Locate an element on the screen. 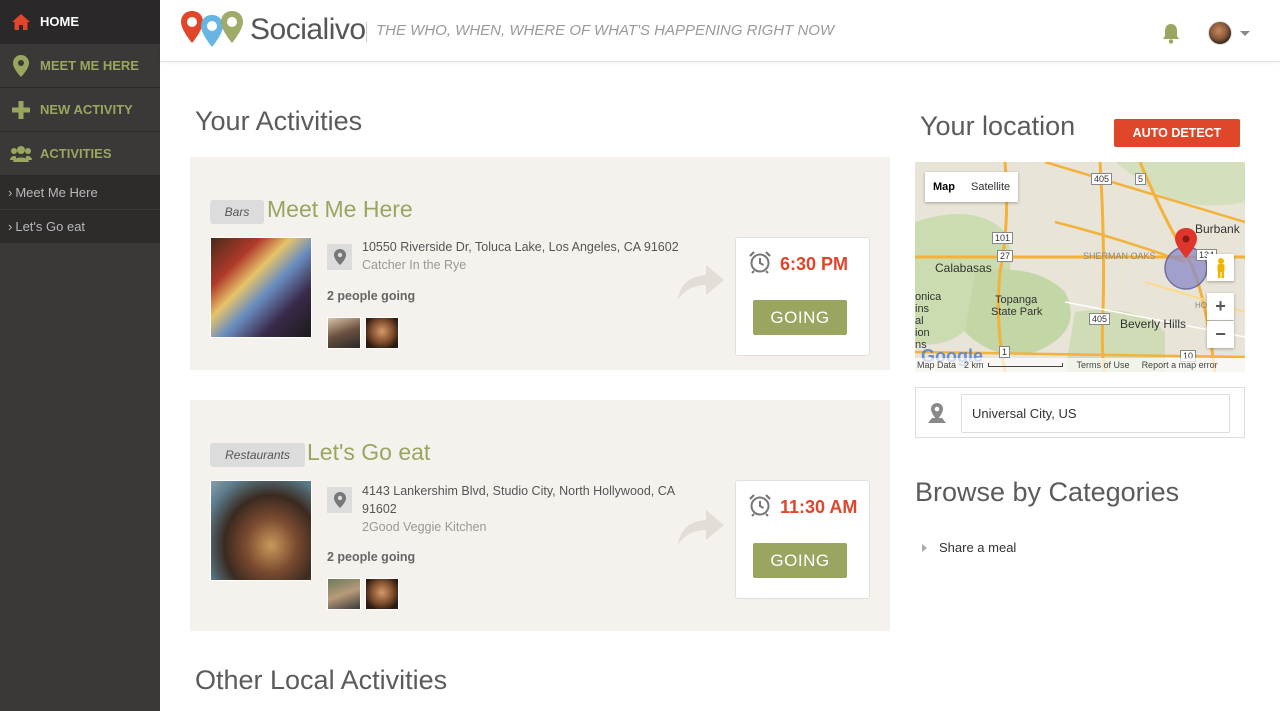 The image size is (1280, 711). subnav-meet-me-here: › Meet Me Here is located at coordinates (80, 193).